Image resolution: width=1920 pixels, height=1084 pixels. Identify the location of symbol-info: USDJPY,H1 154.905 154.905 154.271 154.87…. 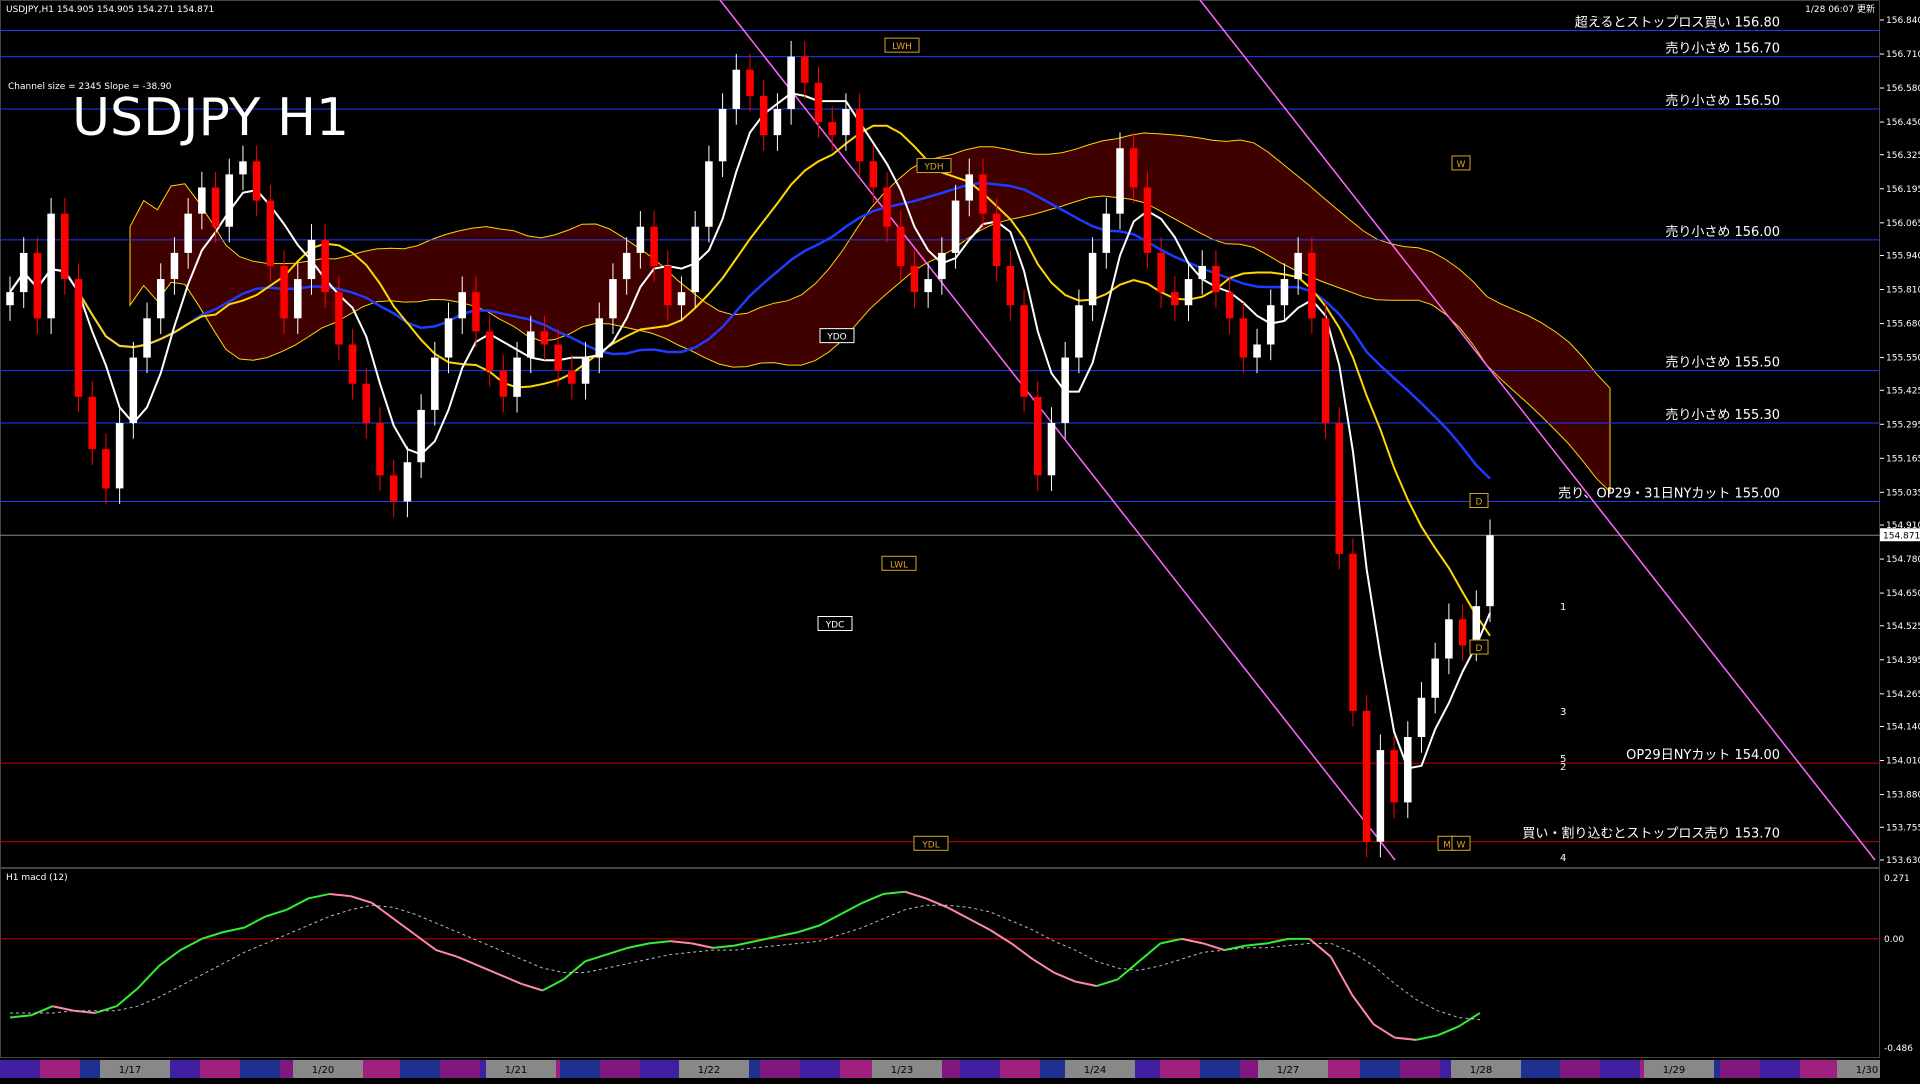
(110, 10).